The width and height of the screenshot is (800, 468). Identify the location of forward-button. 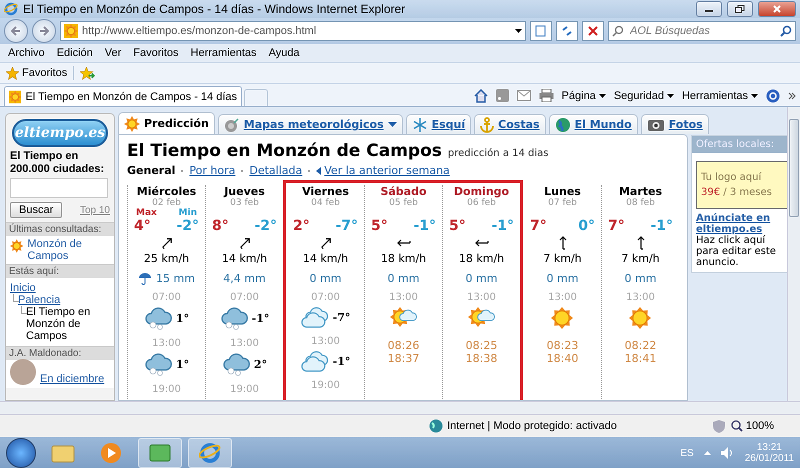
(44, 31).